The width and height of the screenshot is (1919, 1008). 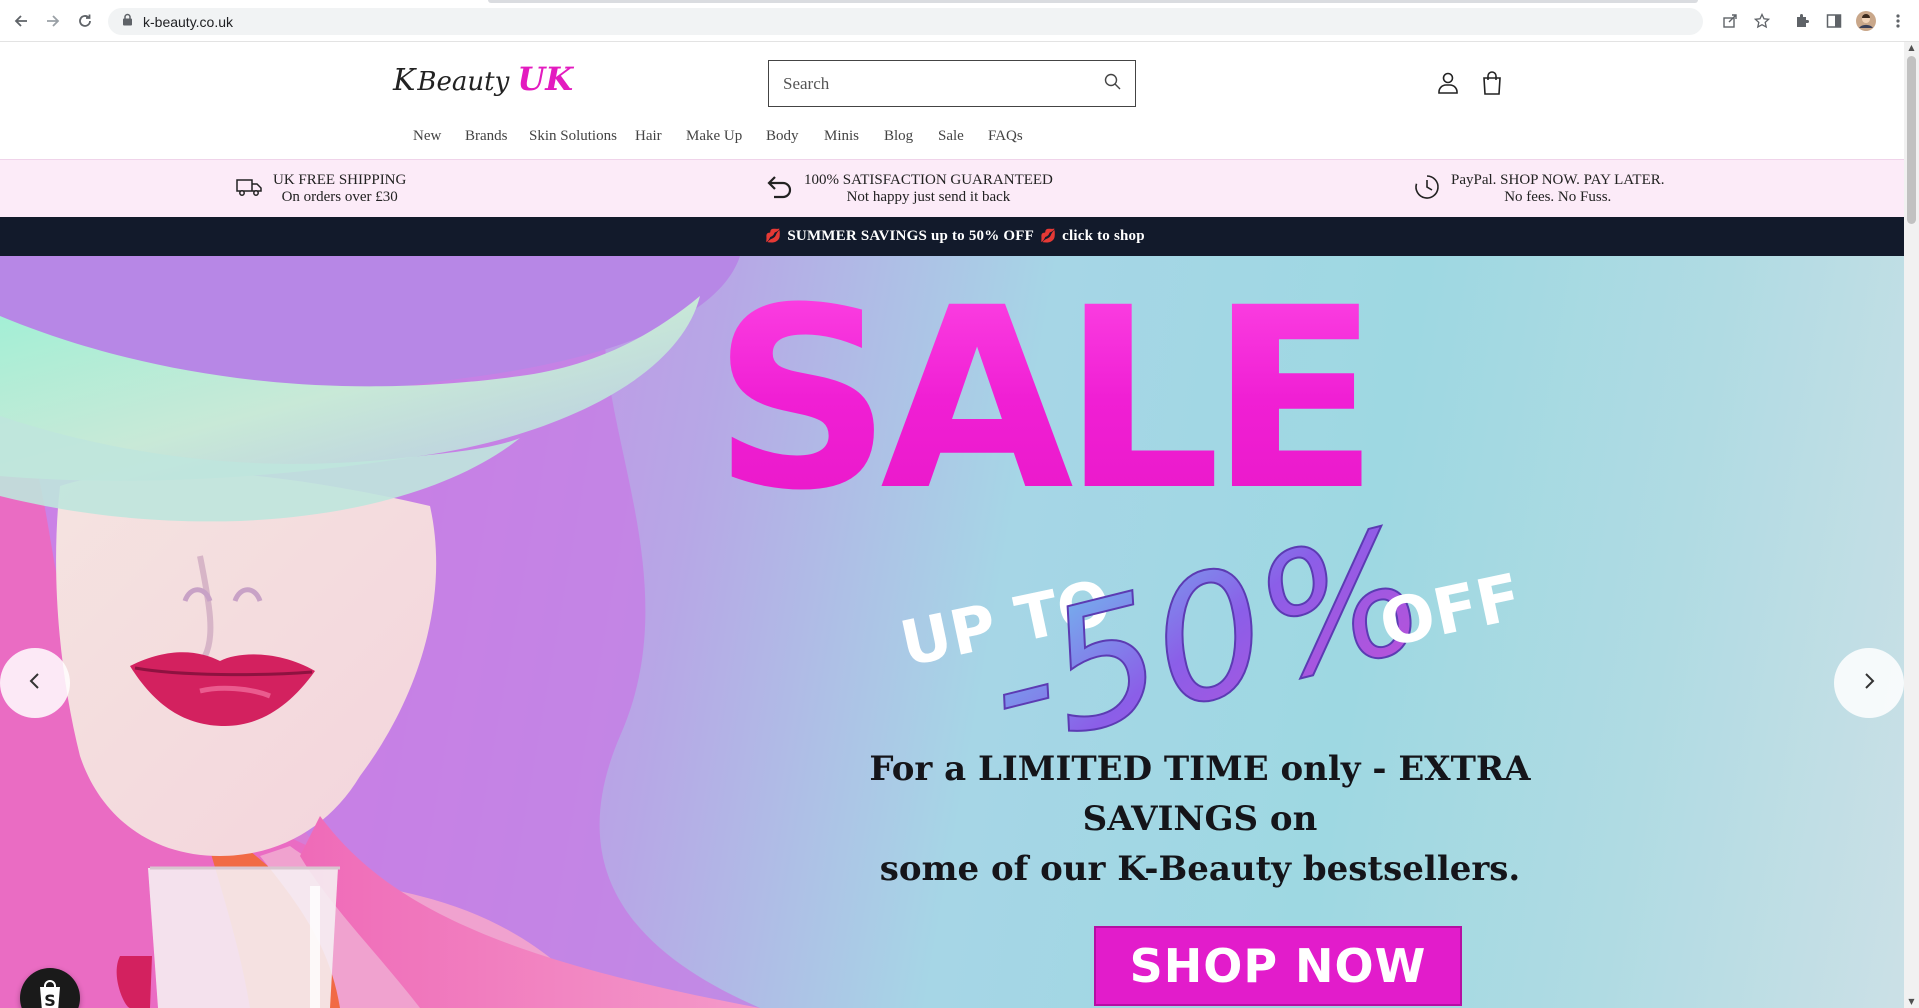 What do you see at coordinates (1112, 84) in the screenshot?
I see `search-icon` at bounding box center [1112, 84].